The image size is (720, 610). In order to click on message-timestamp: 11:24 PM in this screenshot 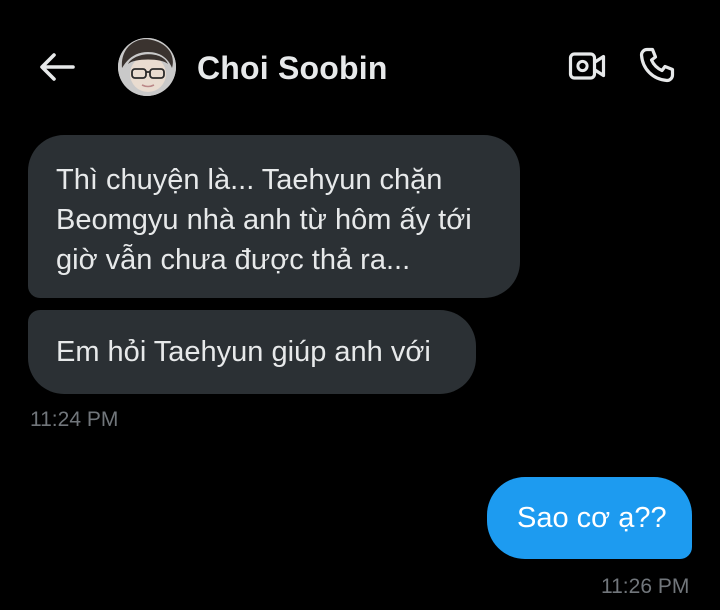, I will do `click(74, 419)`.